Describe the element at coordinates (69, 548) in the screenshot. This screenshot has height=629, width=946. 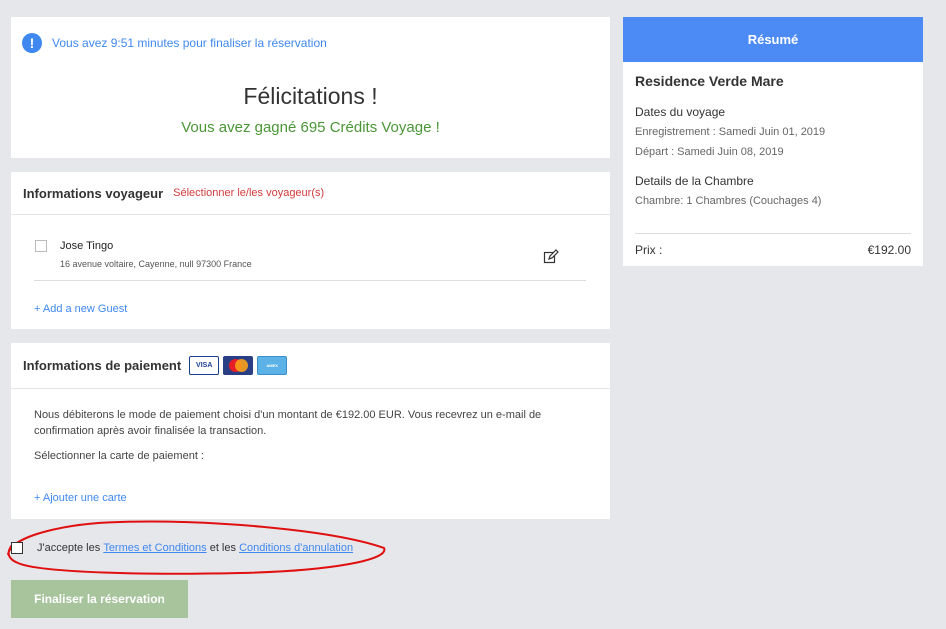
I see `terms-prefix: J'accepte les` at that location.